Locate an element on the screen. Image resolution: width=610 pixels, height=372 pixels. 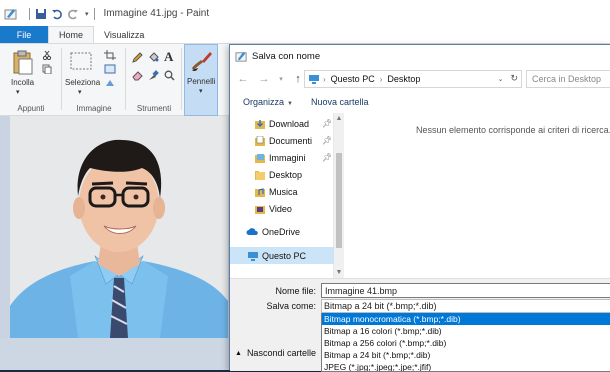
nav-item-label: Video is located at coordinates (280, 208).